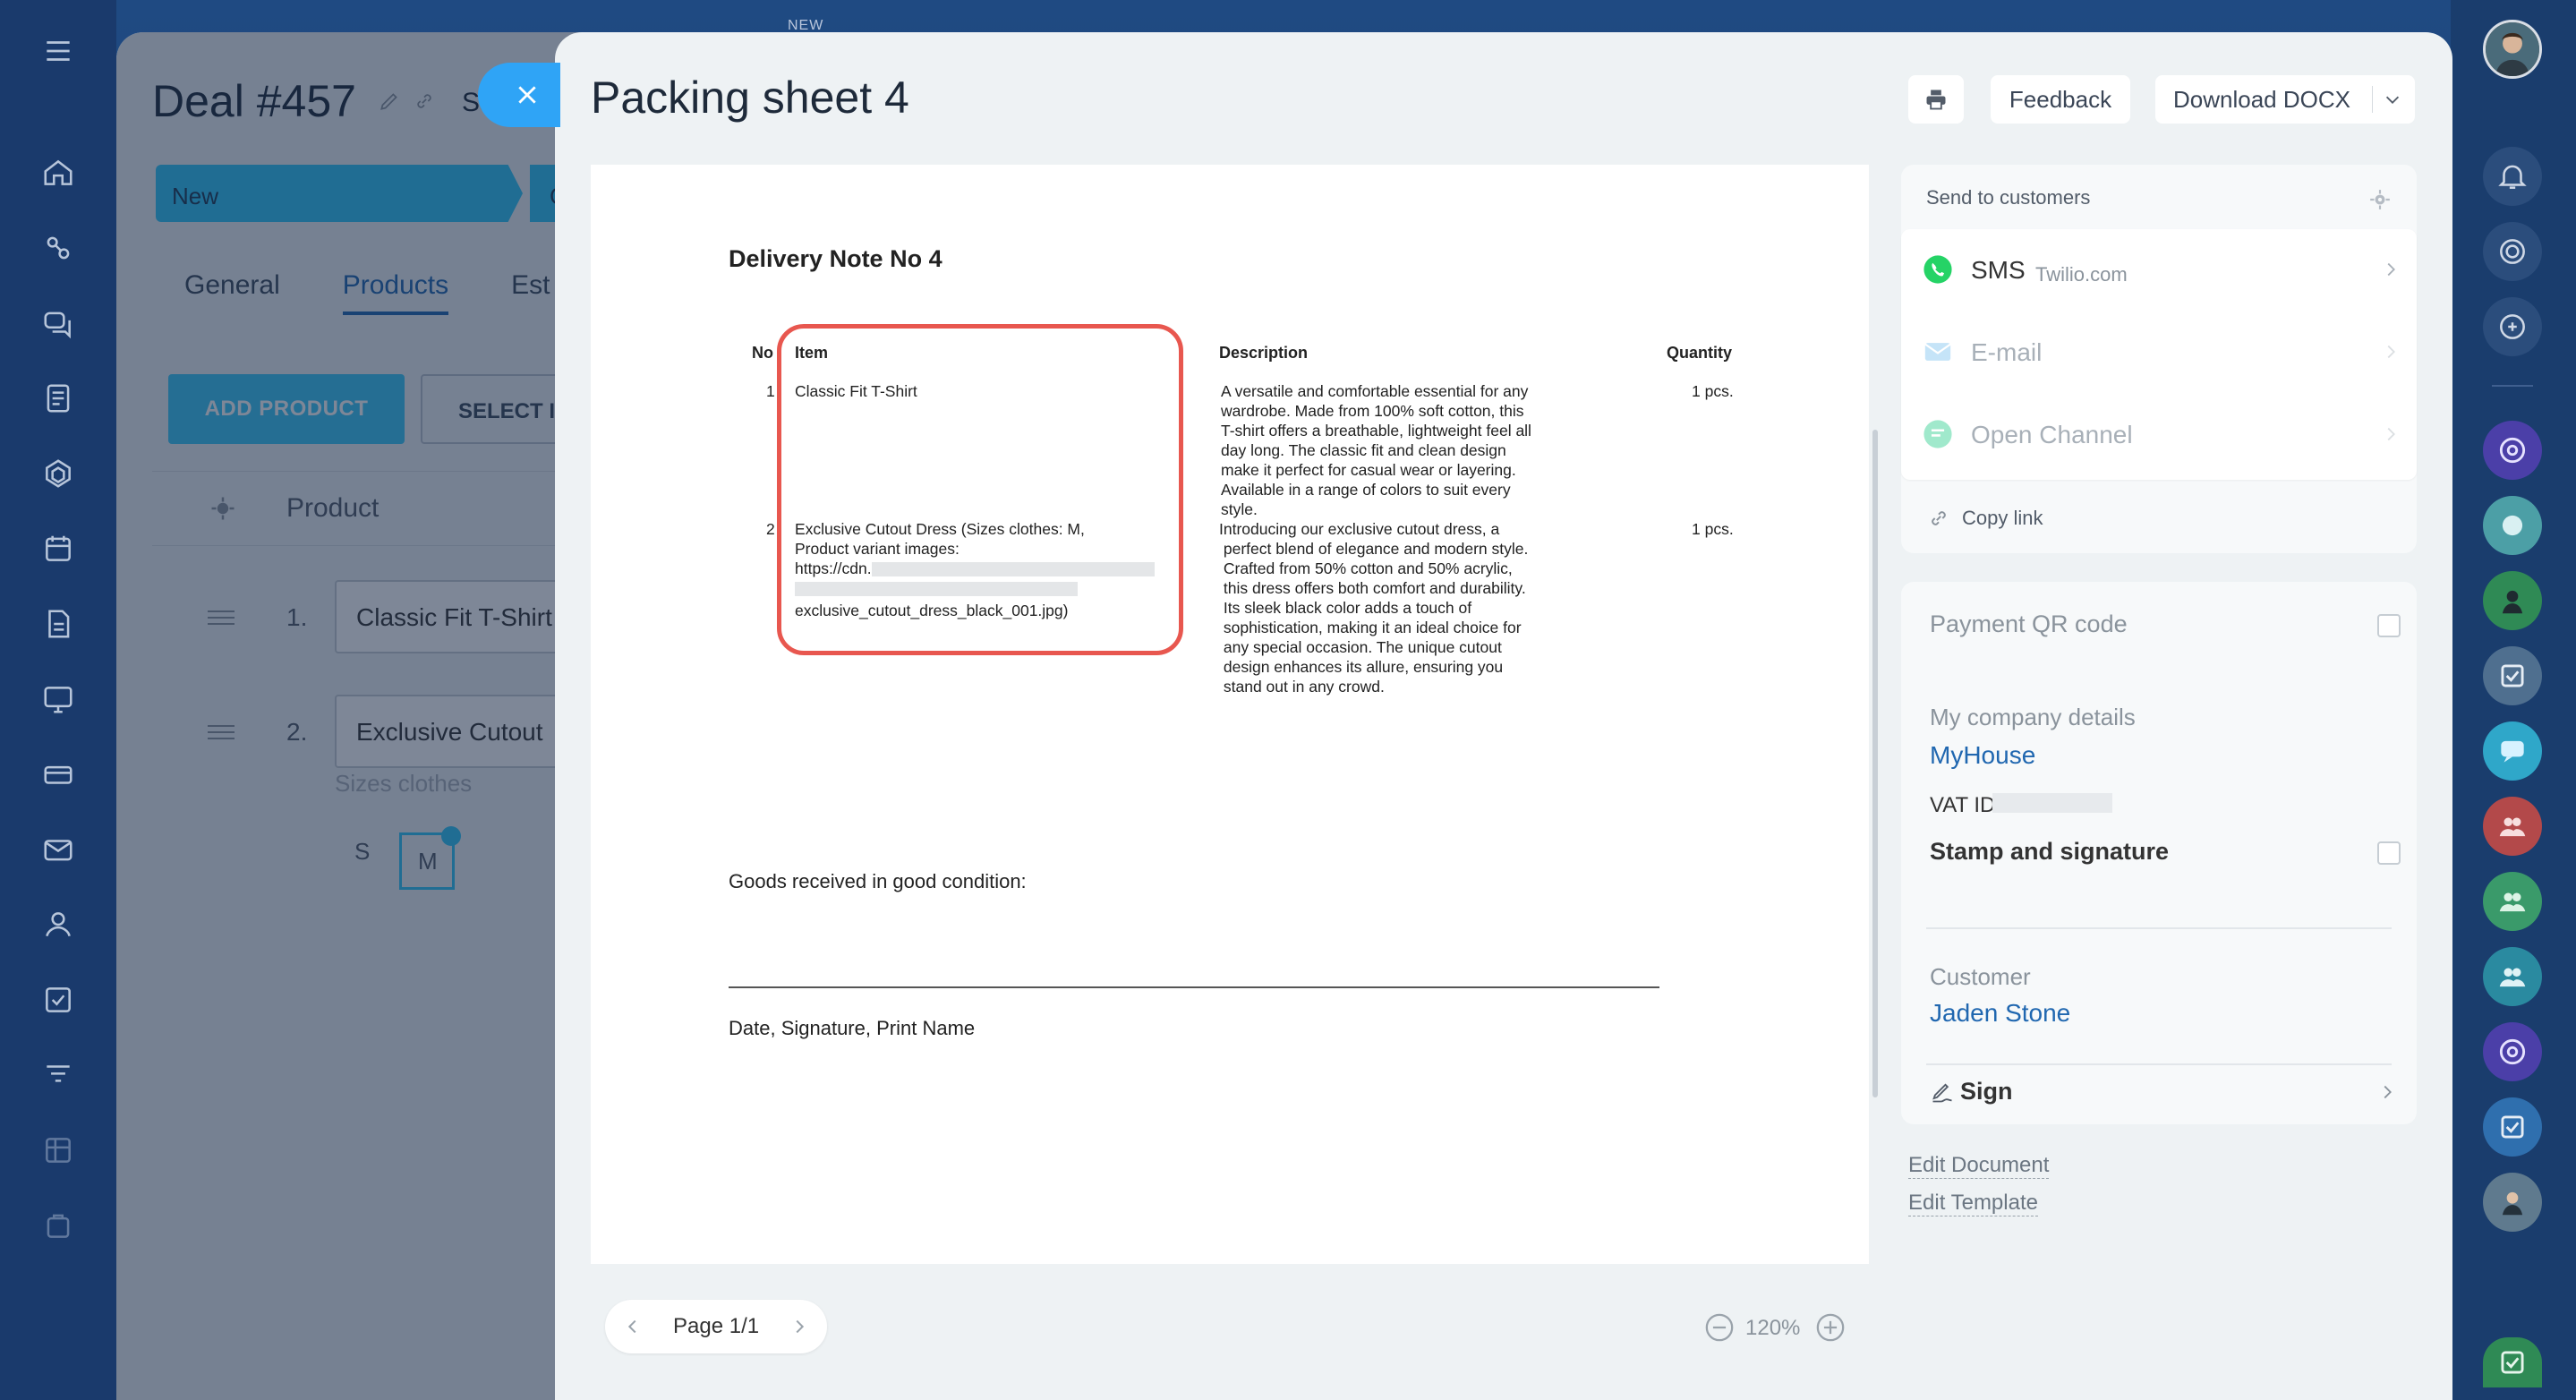 The height and width of the screenshot is (1400, 2576). I want to click on download-docx-button: Download DOCX, so click(2285, 99).